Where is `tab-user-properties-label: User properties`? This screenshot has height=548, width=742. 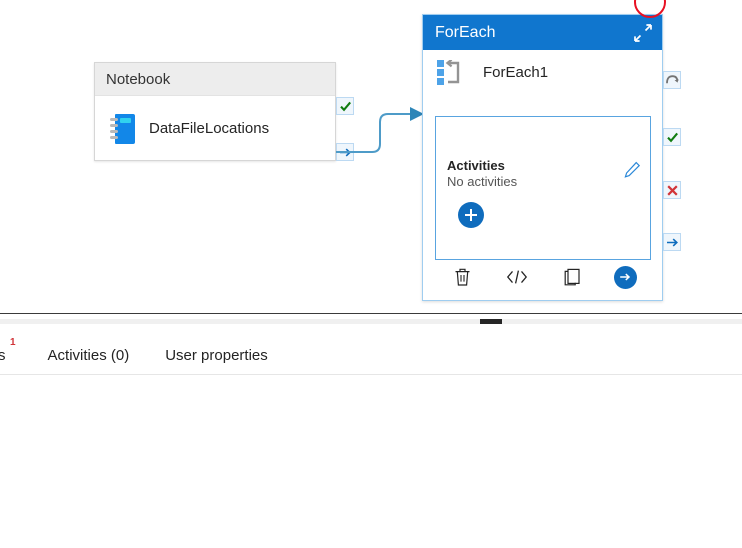 tab-user-properties-label: User properties is located at coordinates (216, 355).